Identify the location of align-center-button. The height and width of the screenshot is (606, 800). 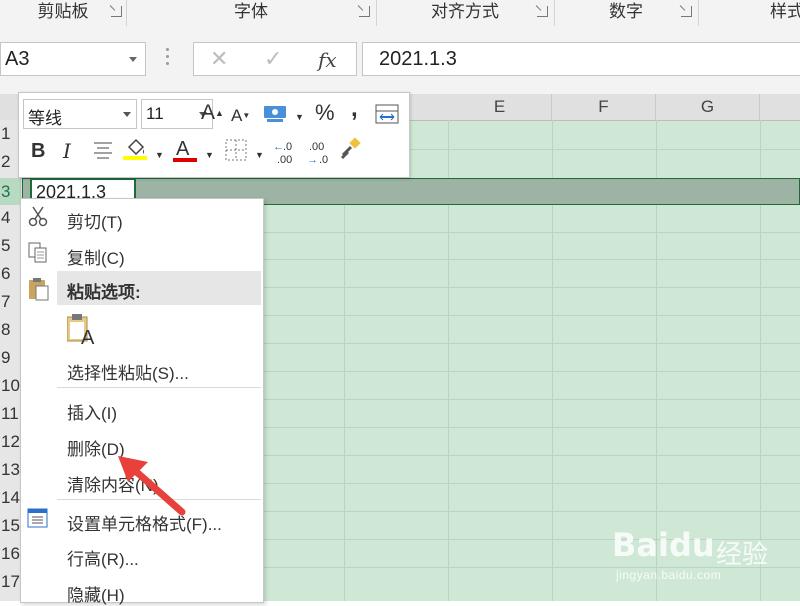
(103, 152).